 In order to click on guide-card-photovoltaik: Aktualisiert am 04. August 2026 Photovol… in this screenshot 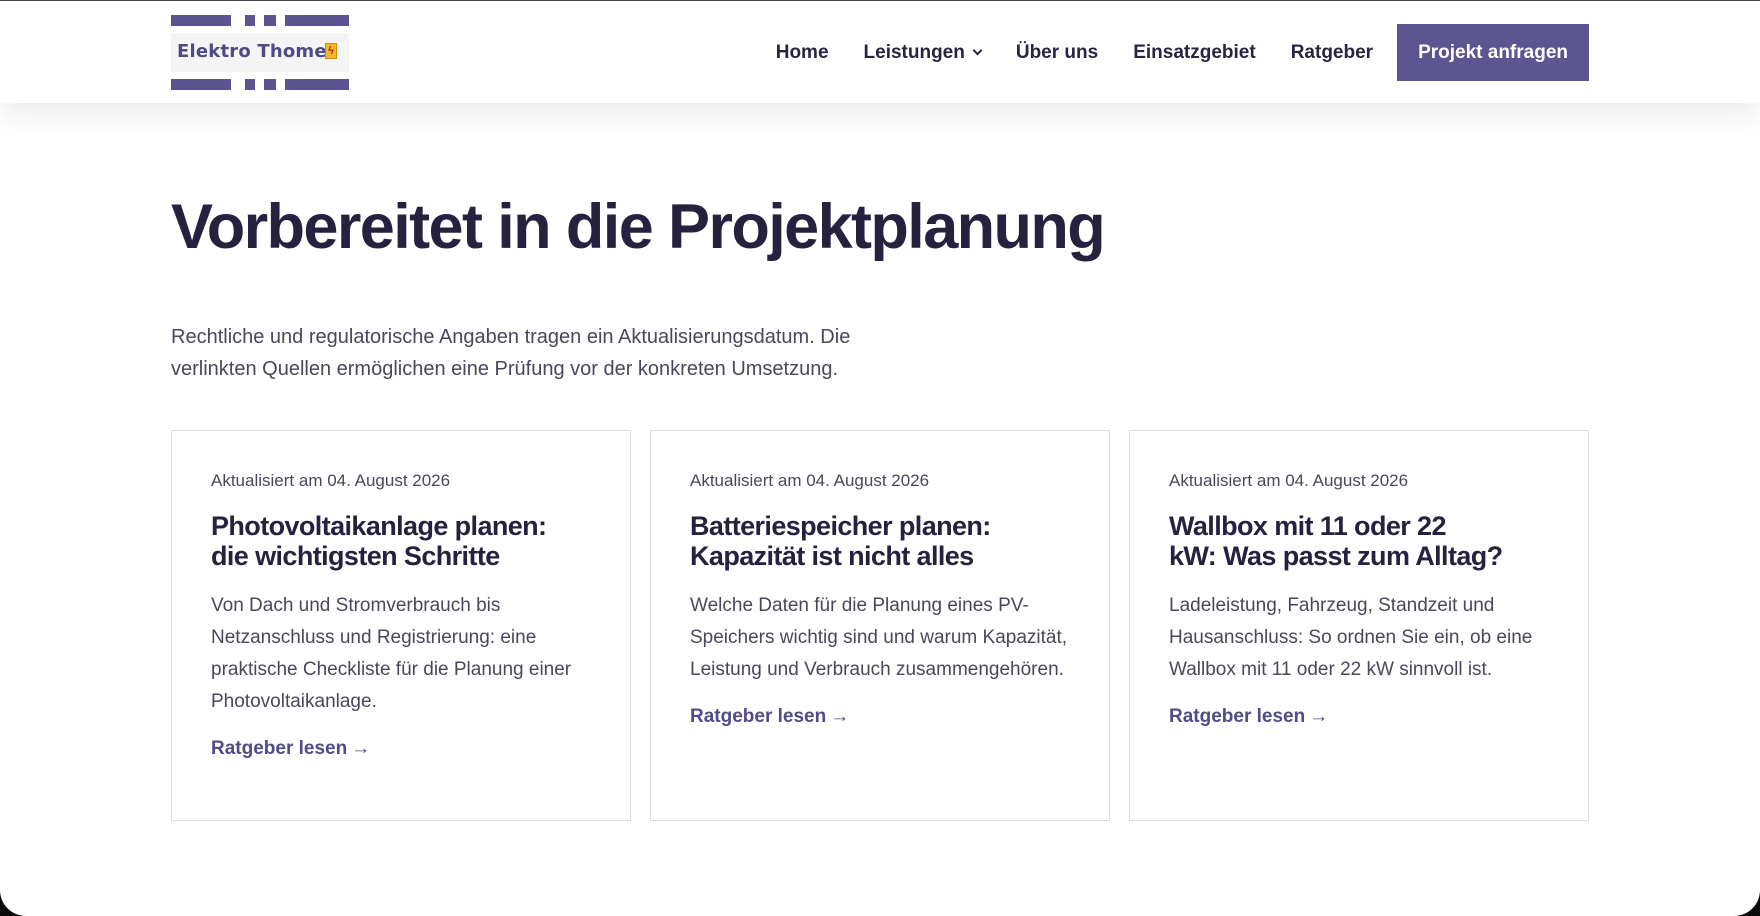, I will do `click(401, 625)`.